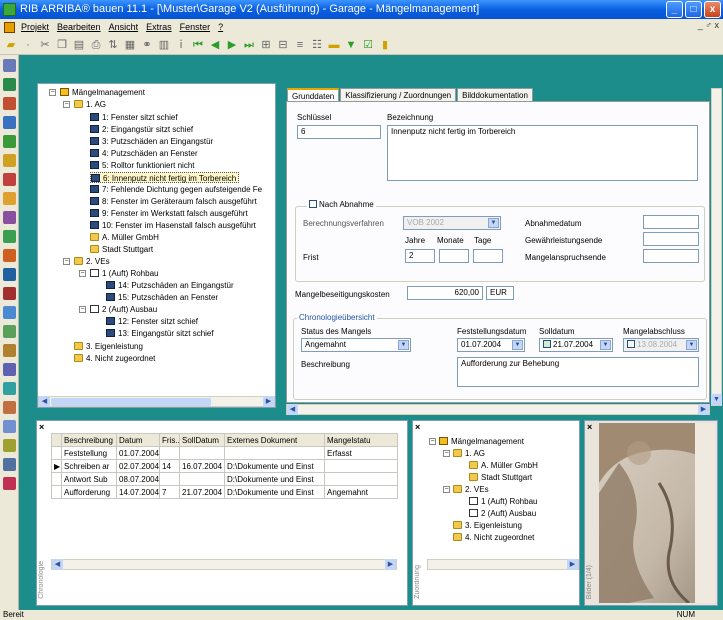  What do you see at coordinates (138, 492) in the screenshot?
I see `table-cell: 14.07.2004` at bounding box center [138, 492].